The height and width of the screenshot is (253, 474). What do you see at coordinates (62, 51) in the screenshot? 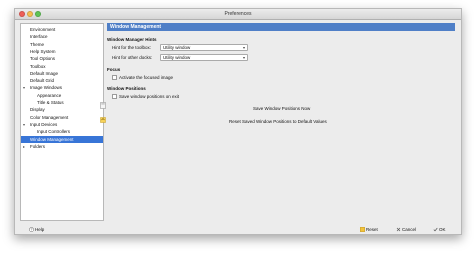
I see `sidebar-item: Help System` at bounding box center [62, 51].